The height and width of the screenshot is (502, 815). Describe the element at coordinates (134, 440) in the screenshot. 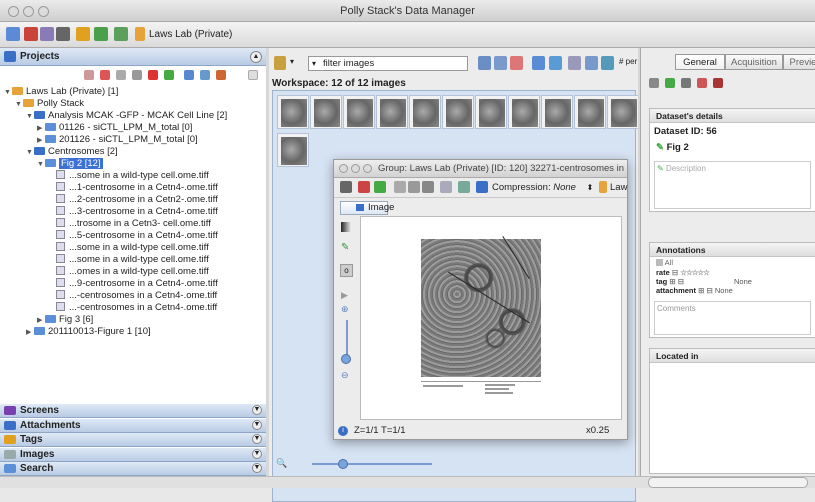

I see `panel-header-tags: Tags ▼` at that location.